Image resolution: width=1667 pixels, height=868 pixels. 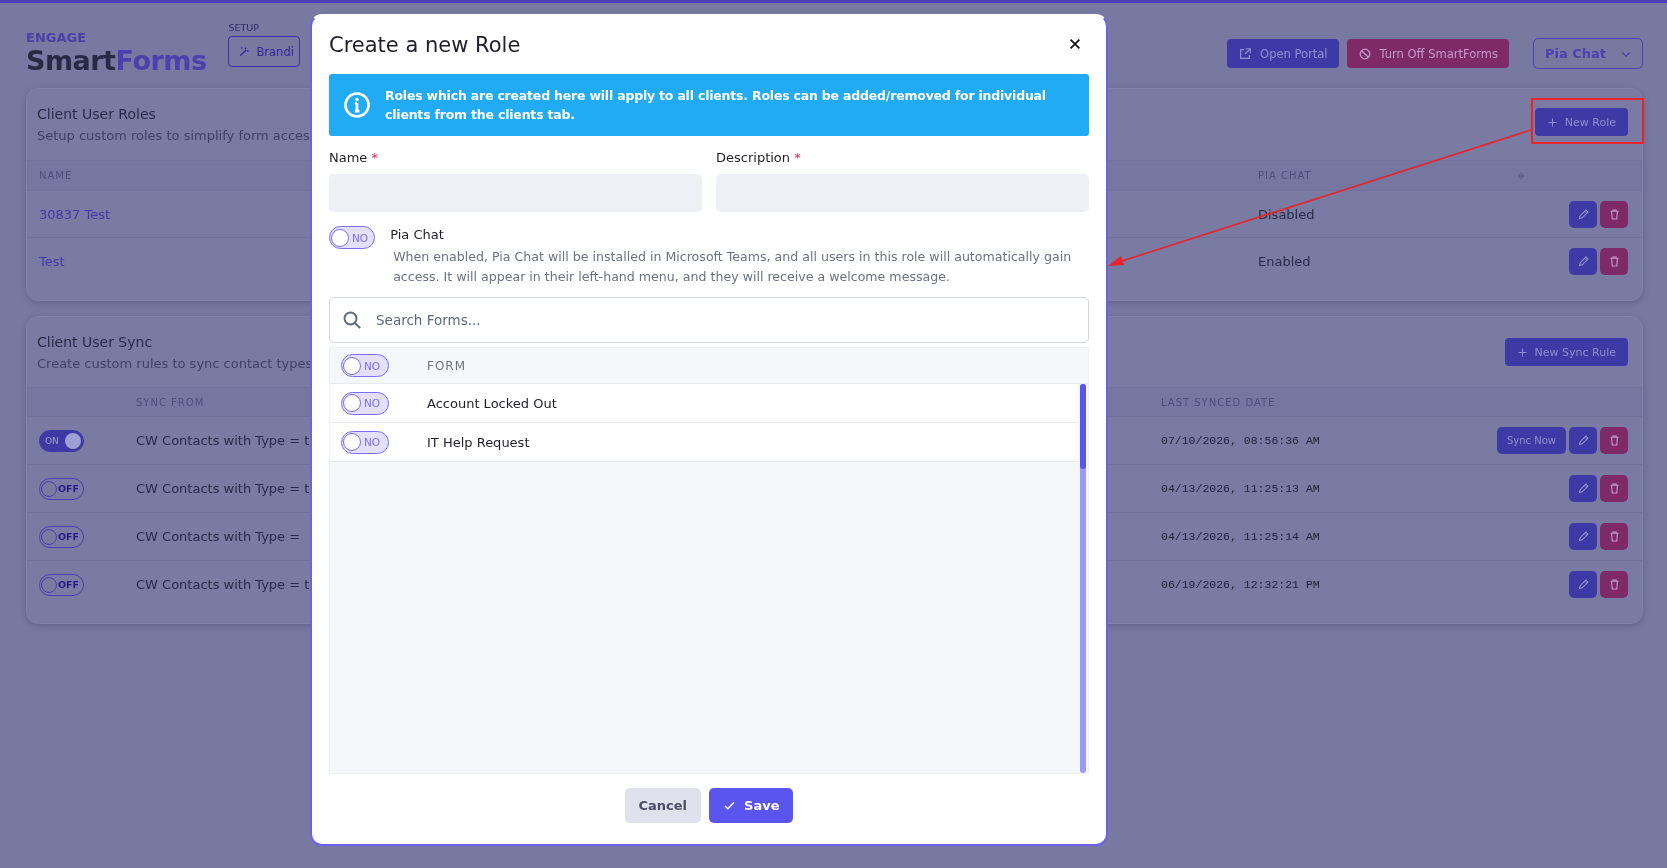 What do you see at coordinates (244, 51) in the screenshot?
I see `wand-icon` at bounding box center [244, 51].